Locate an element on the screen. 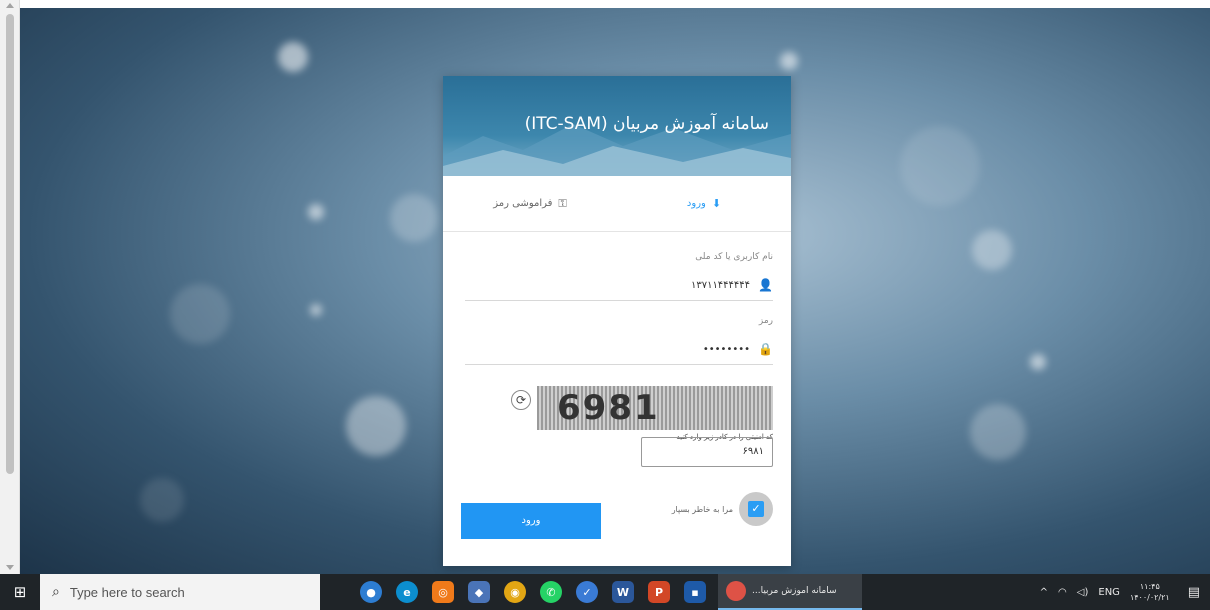  scroll-up-arrow is located at coordinates (10, 5).